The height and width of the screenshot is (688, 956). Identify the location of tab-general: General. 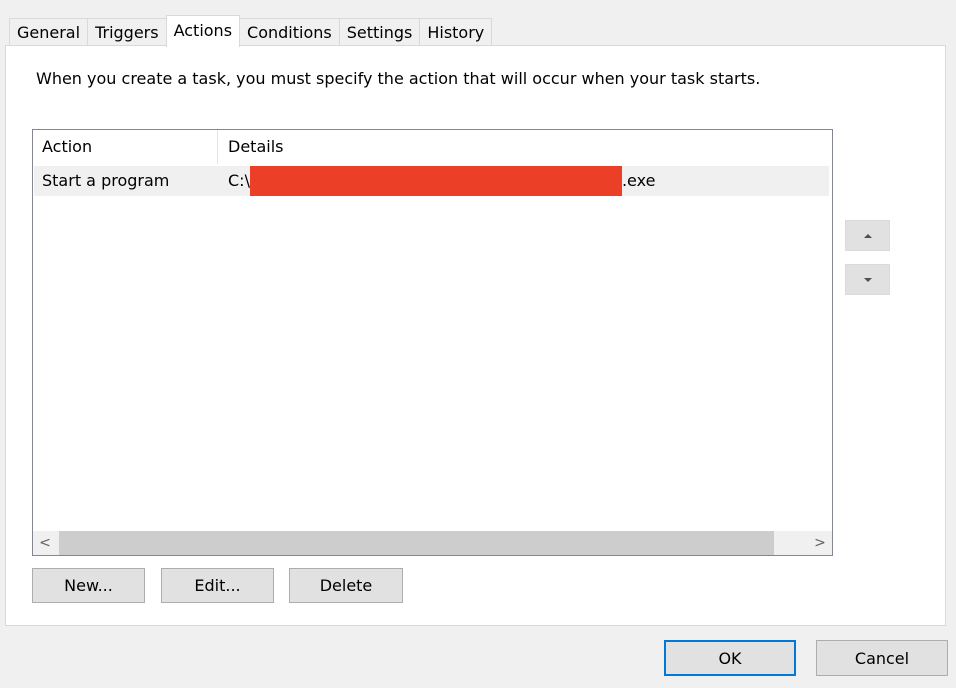
(49, 32).